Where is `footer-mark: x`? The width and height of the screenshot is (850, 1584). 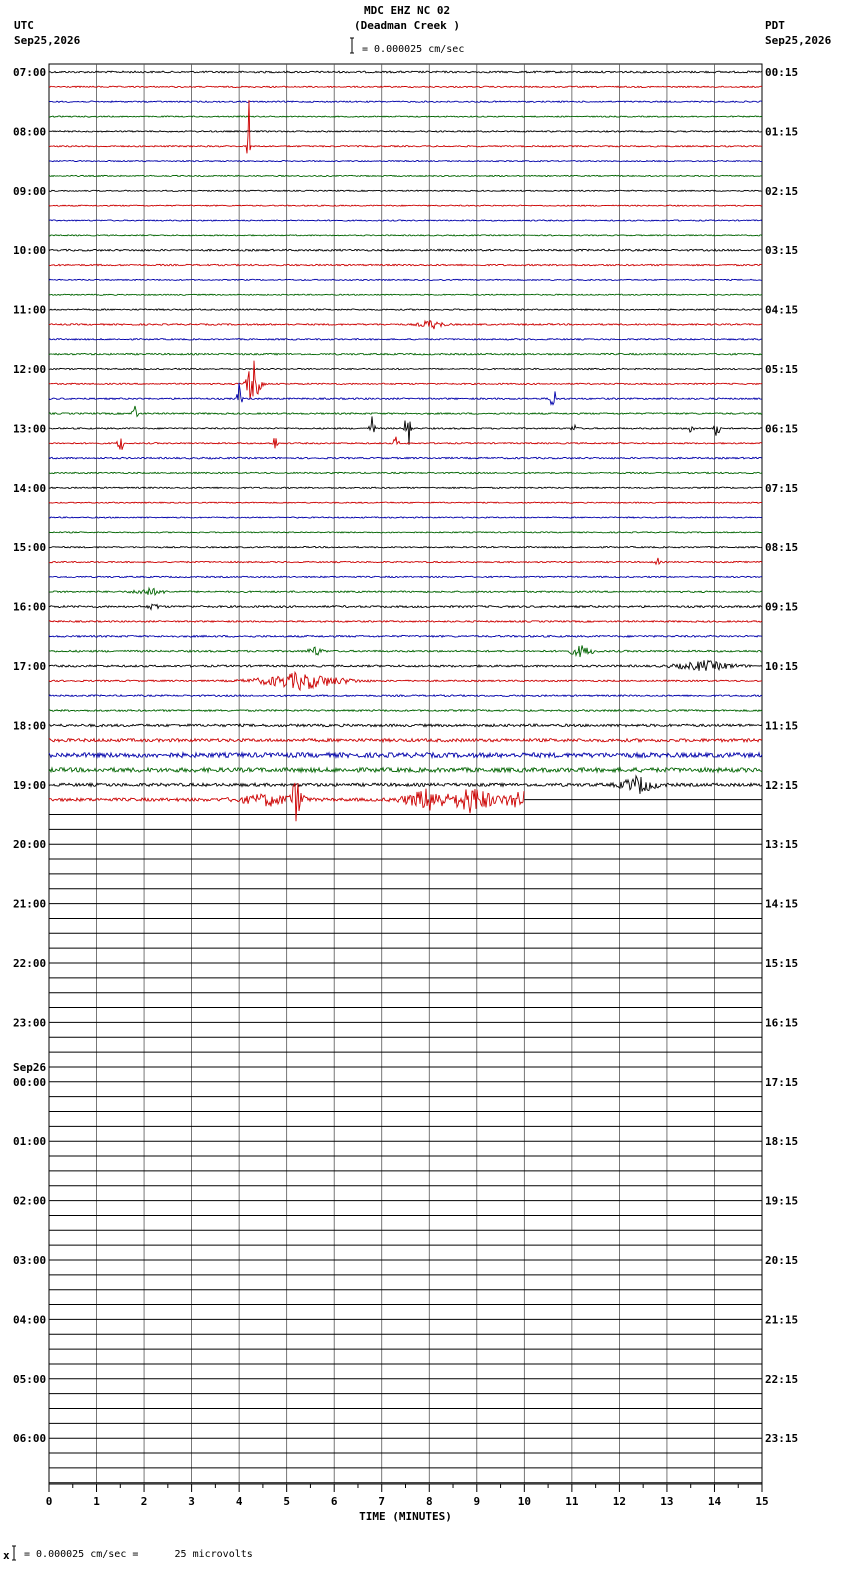
footer-mark: x is located at coordinates (6, 1555).